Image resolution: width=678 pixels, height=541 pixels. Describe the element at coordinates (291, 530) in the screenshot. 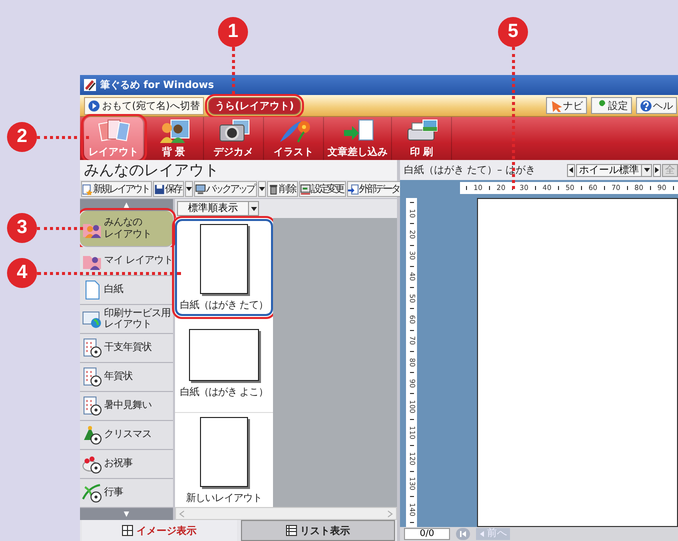

I see `list-icon` at that location.